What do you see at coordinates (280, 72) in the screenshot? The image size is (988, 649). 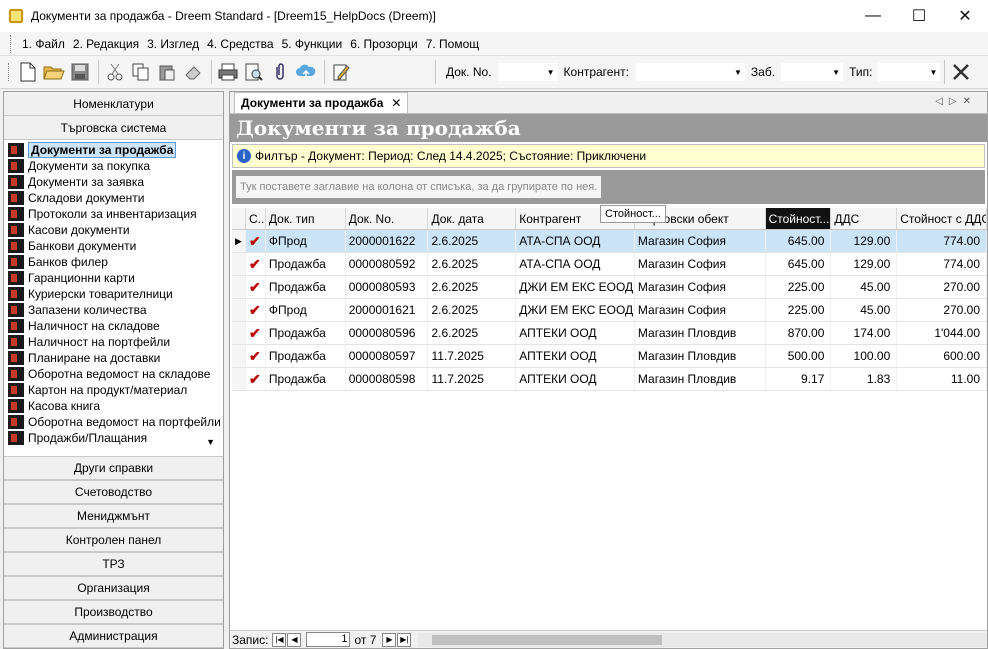 I see `attach-icon` at bounding box center [280, 72].